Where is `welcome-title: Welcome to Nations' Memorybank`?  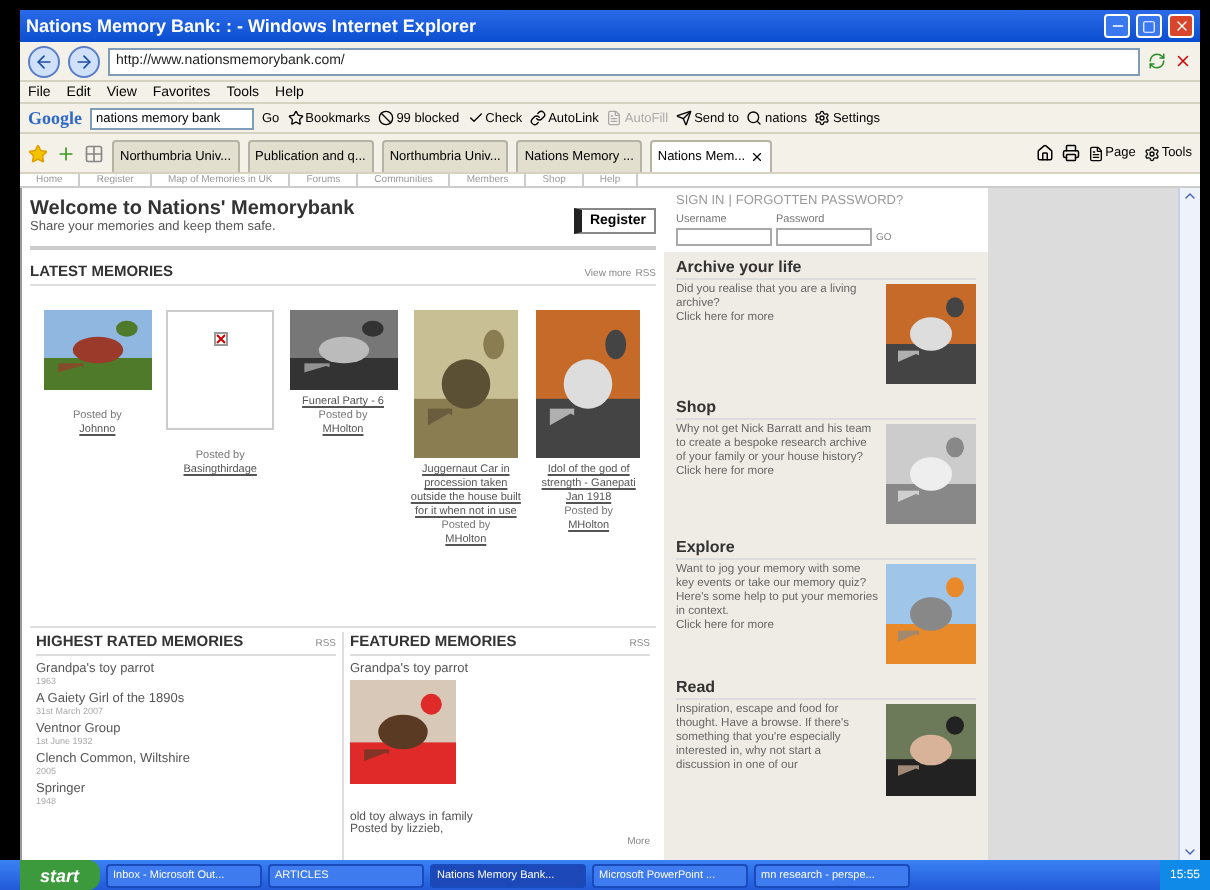 welcome-title: Welcome to Nations' Memorybank is located at coordinates (192, 209).